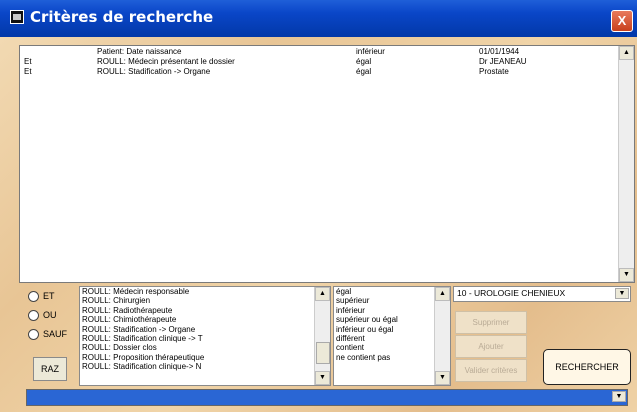 The width and height of the screenshot is (637, 412). What do you see at coordinates (327, 397) in the screenshot?
I see `bottom-select: ▼` at bounding box center [327, 397].